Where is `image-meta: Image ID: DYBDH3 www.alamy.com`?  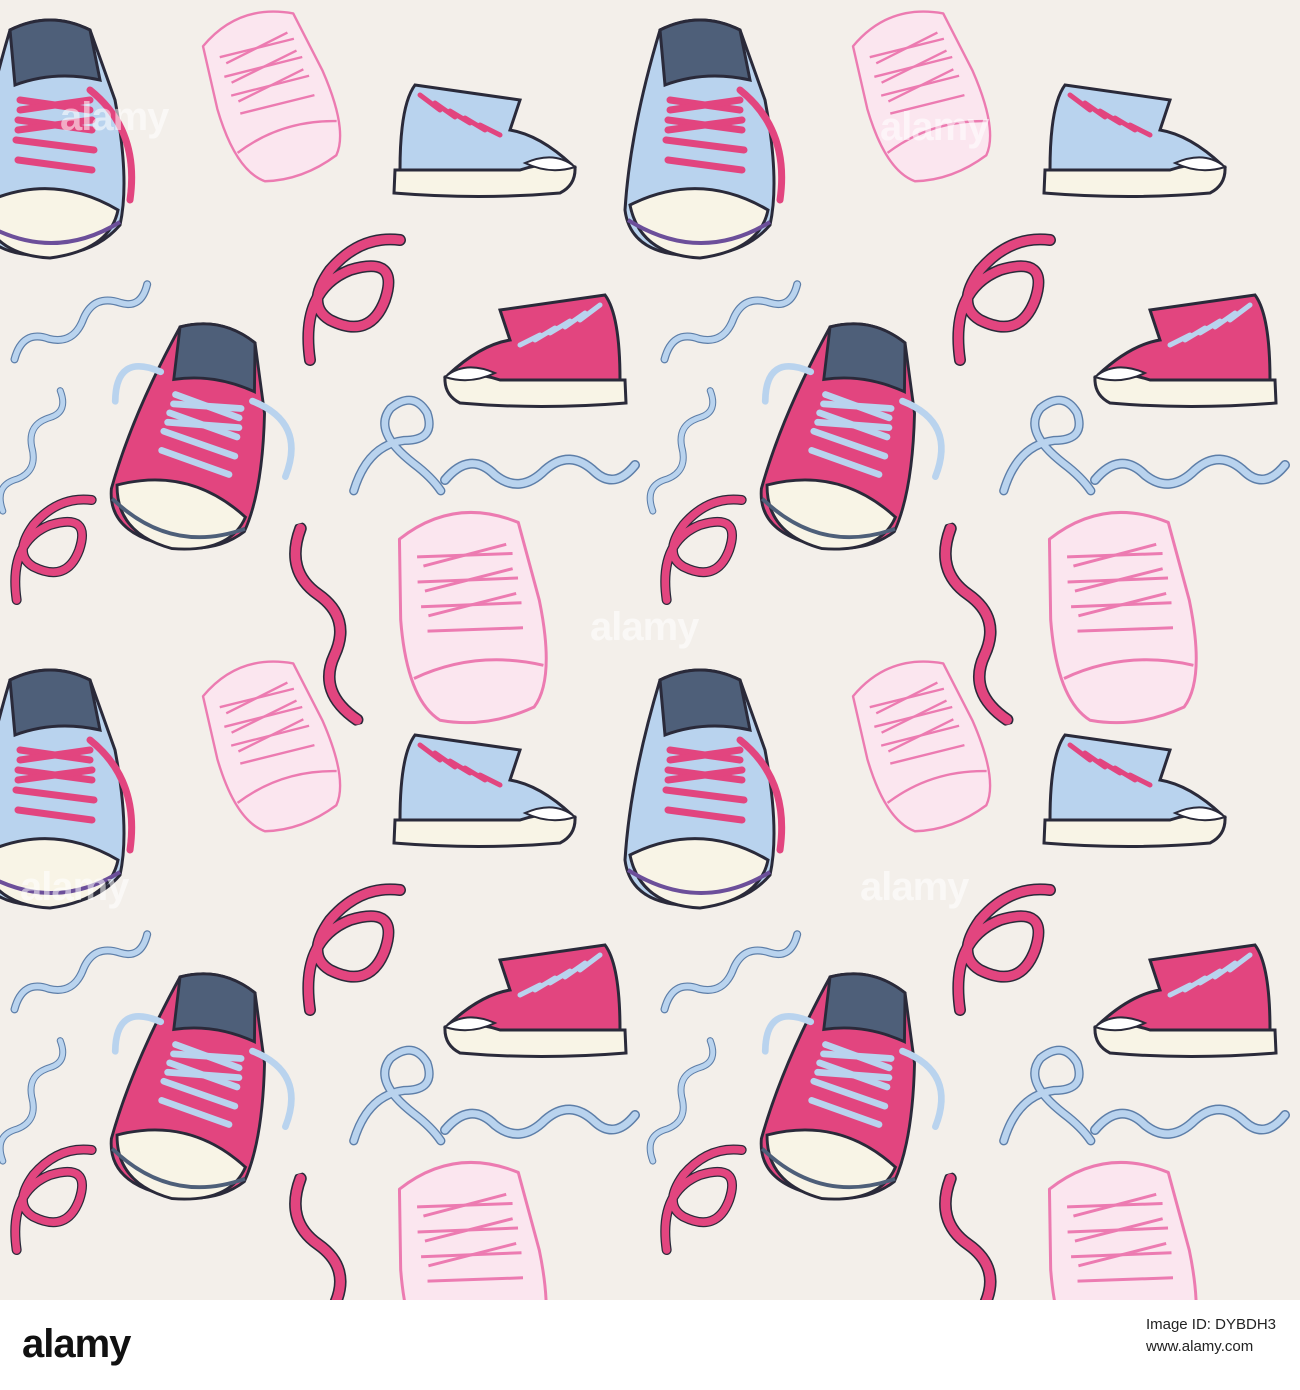
image-meta: Image ID: DYBDH3 www.alamy.com is located at coordinates (1211, 1336).